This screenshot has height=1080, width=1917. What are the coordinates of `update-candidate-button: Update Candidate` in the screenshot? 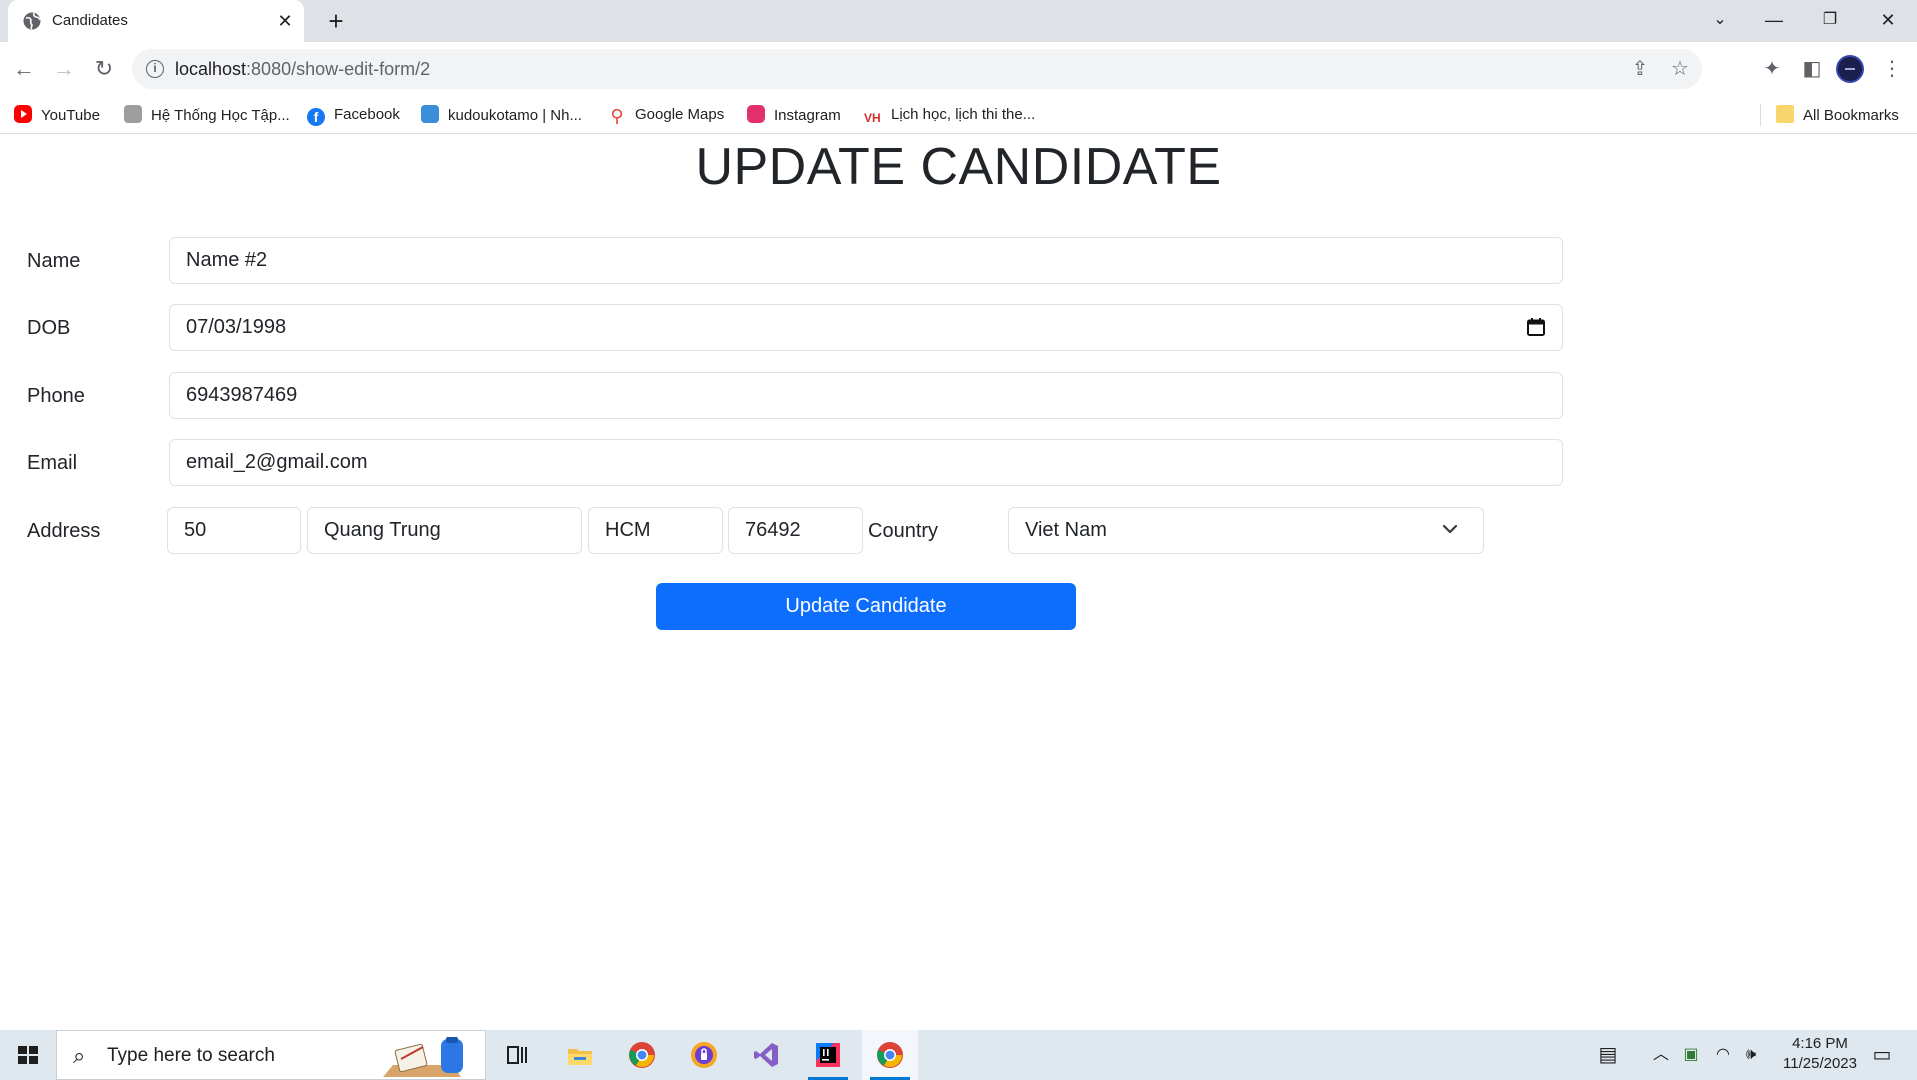 It's located at (866, 606).